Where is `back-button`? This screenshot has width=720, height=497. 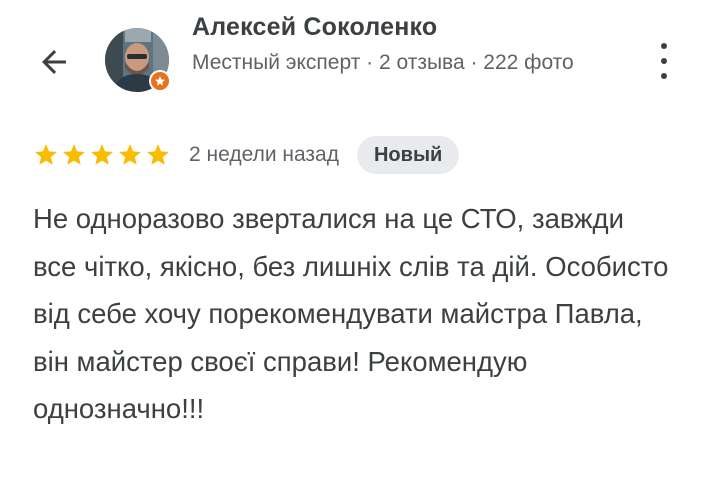 back-button is located at coordinates (54, 62).